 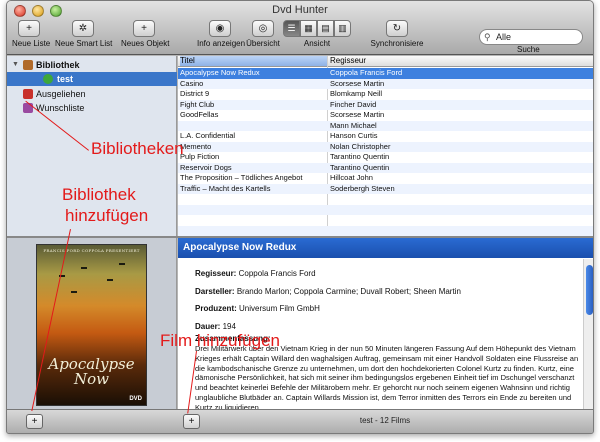 I want to click on director-line: Regisseur: Coppola Francis Ford, so click(x=255, y=273).